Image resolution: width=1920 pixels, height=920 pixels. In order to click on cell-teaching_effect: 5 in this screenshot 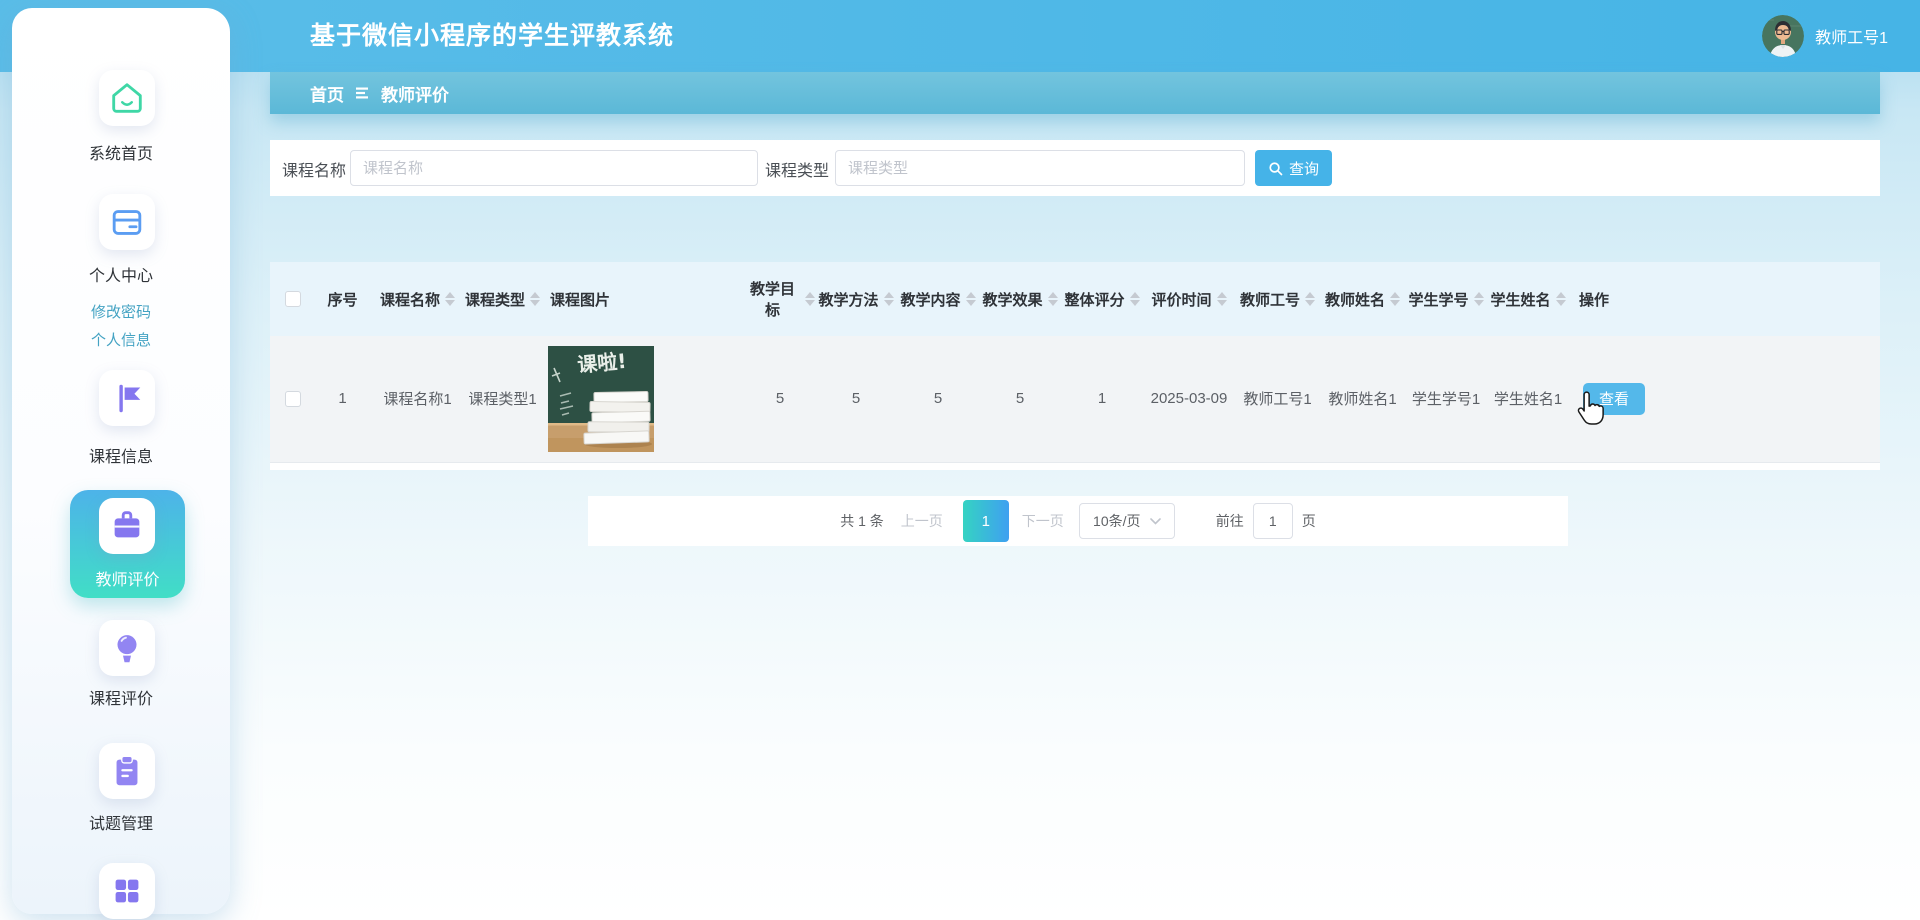, I will do `click(1020, 399)`.